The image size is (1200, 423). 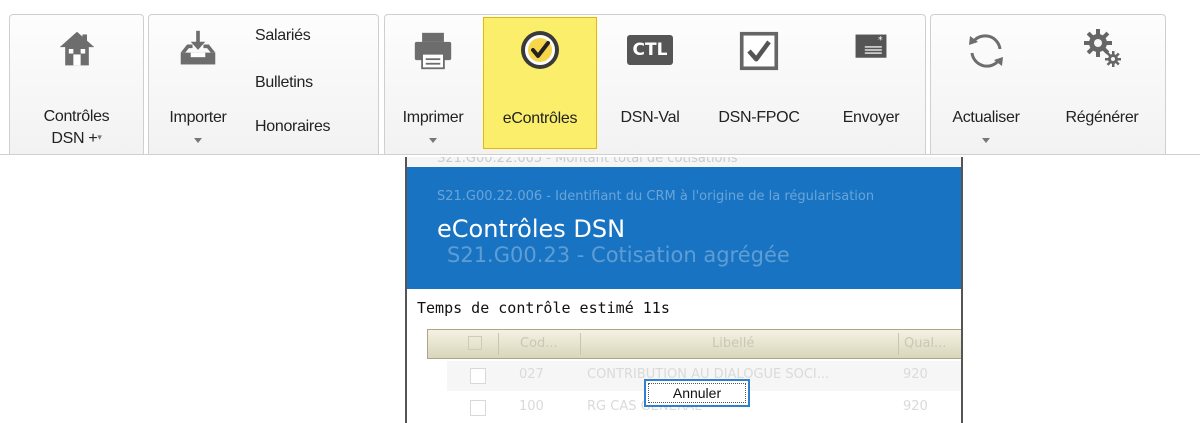 What do you see at coordinates (543, 308) in the screenshot?
I see `estimated-time-text: Temps de contrôle estimé 11s` at bounding box center [543, 308].